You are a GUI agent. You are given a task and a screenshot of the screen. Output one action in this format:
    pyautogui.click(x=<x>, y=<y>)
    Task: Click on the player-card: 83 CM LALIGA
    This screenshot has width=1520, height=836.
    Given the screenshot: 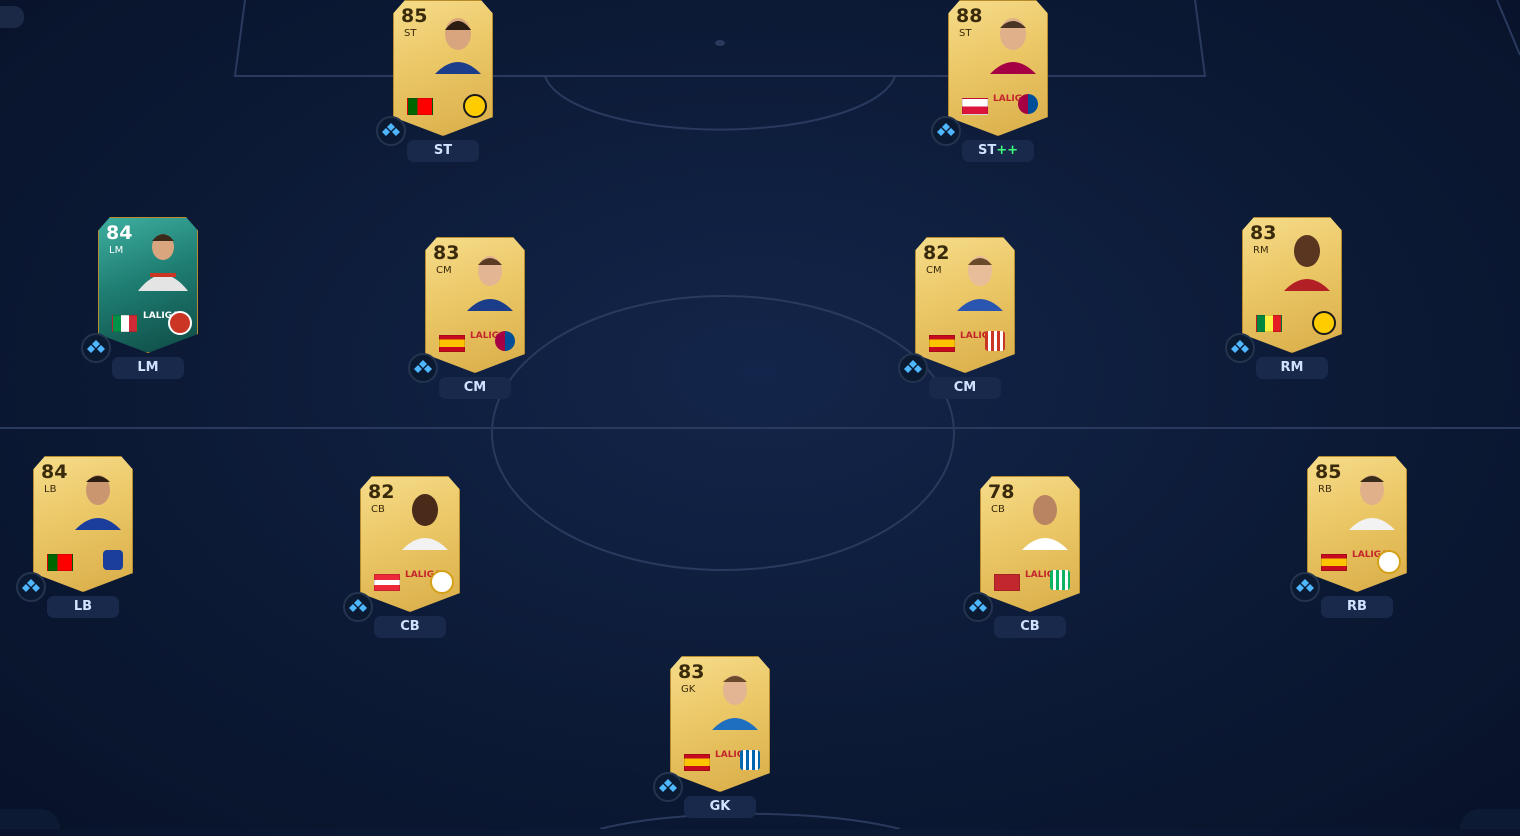 What is the action you would take?
    pyautogui.click(x=475, y=305)
    